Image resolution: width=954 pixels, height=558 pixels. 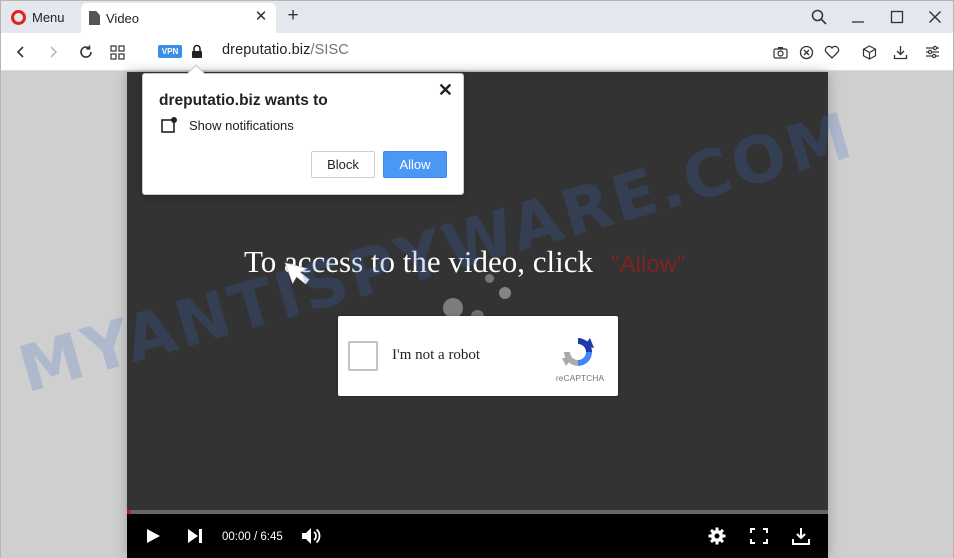 I want to click on block-button: Block, so click(x=343, y=164).